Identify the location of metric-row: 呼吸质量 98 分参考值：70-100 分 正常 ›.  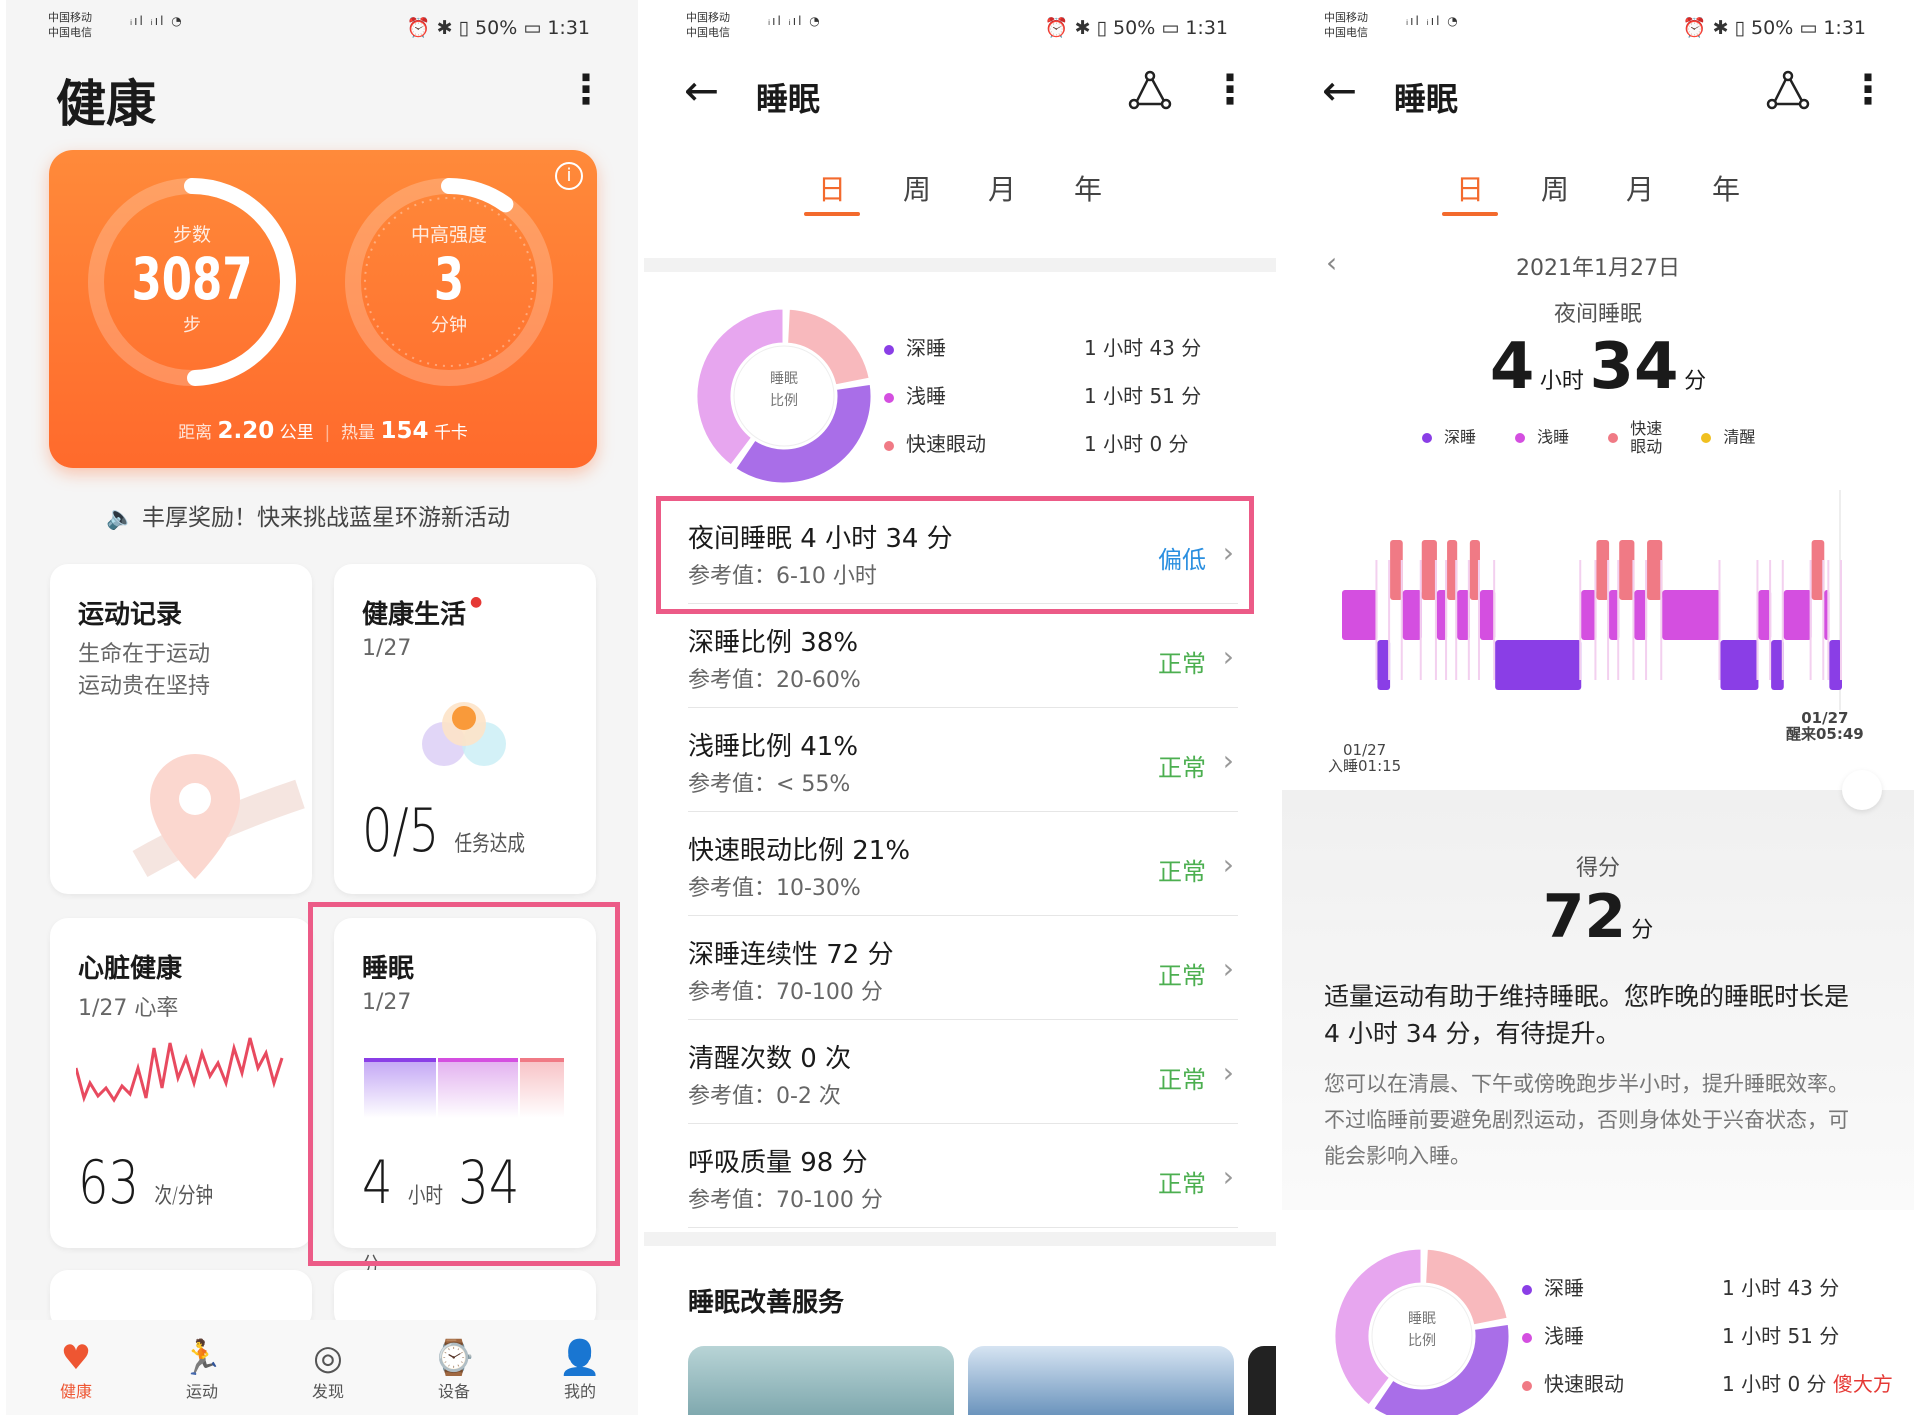
(963, 1176).